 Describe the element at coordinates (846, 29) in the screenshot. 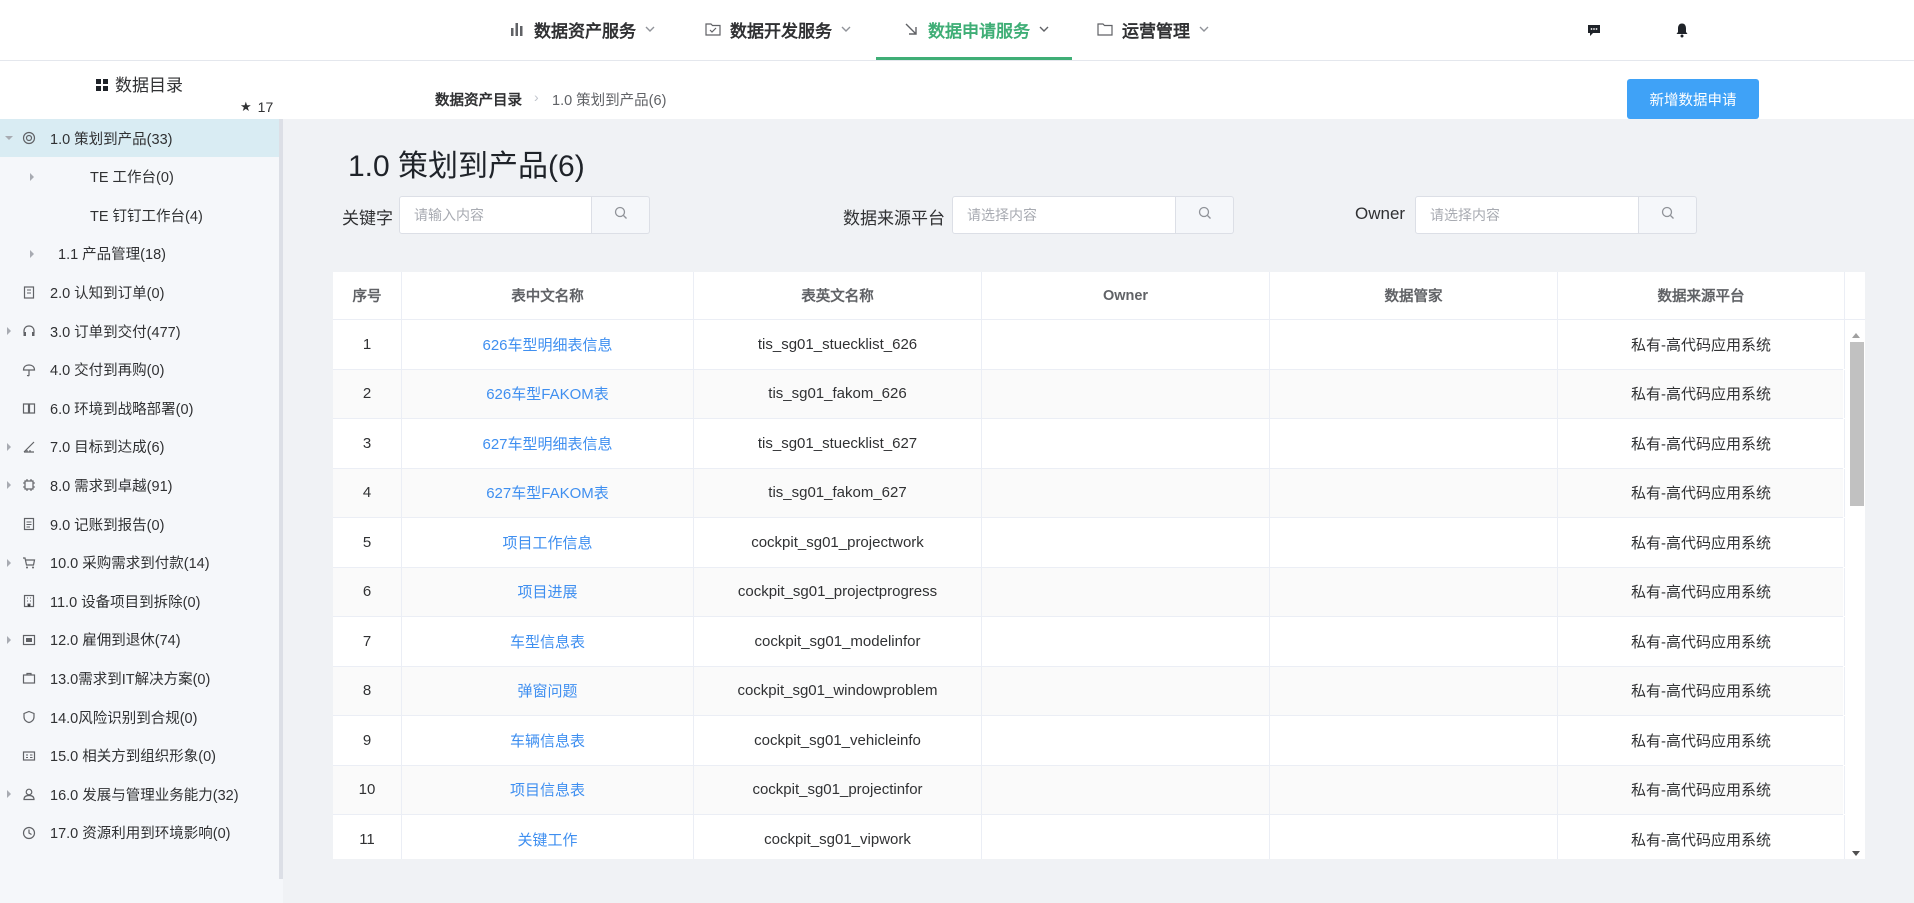

I see `chevron-down-icon` at that location.